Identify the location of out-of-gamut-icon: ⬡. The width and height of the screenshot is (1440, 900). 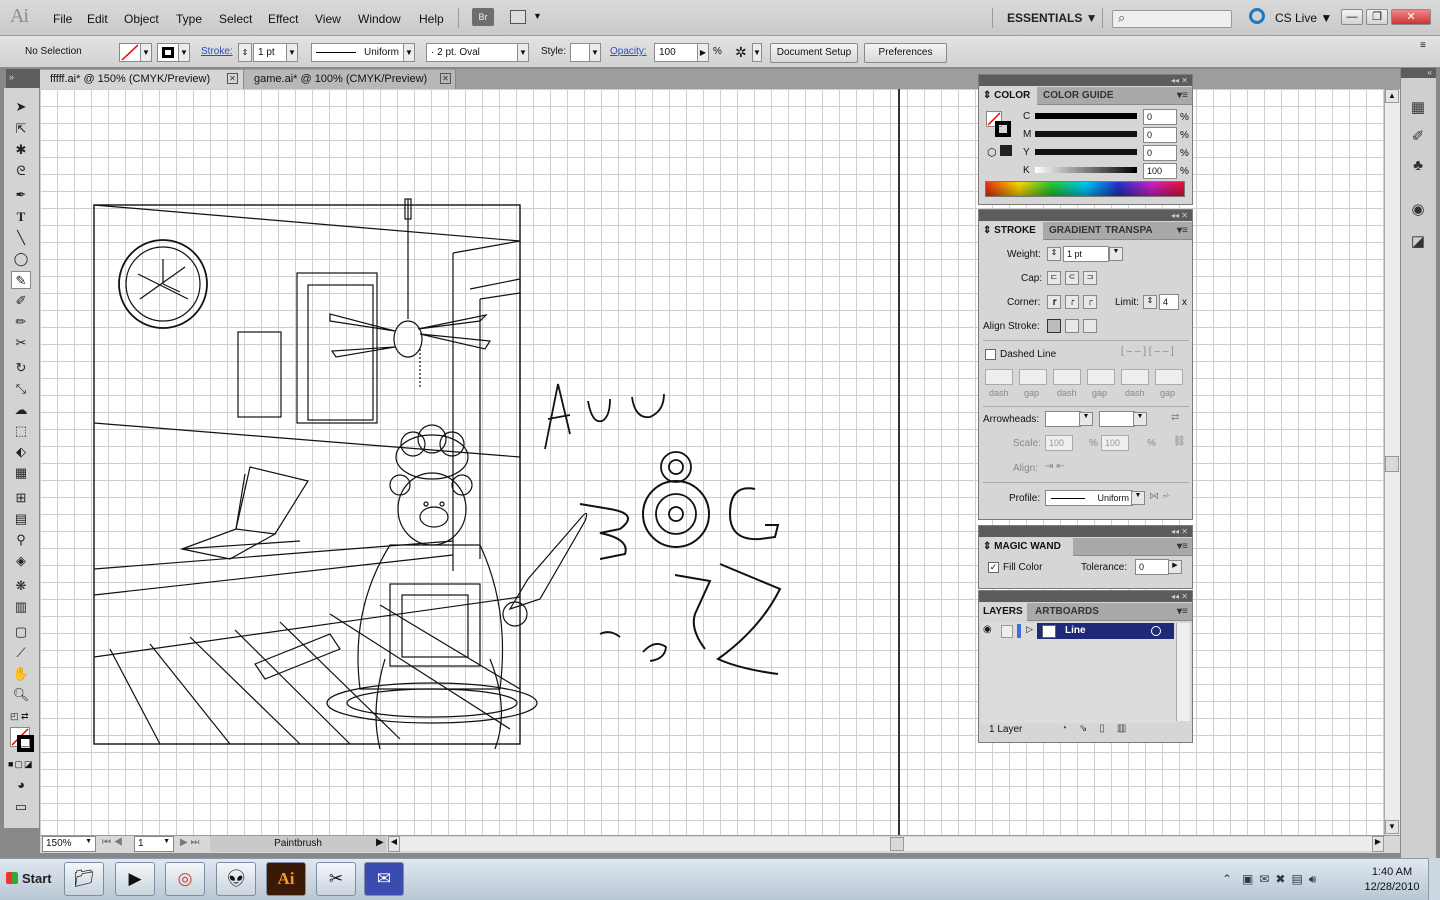
(999, 152).